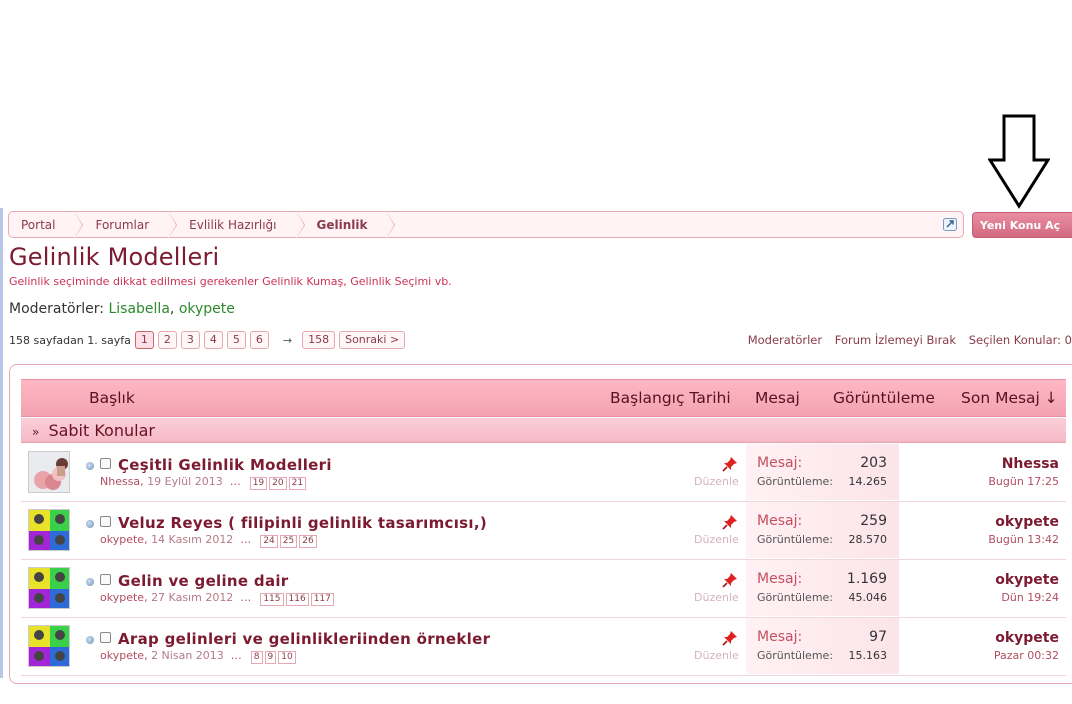 The height and width of the screenshot is (704, 1072). I want to click on last-post-time-link: Dün 19:24, so click(1027, 597).